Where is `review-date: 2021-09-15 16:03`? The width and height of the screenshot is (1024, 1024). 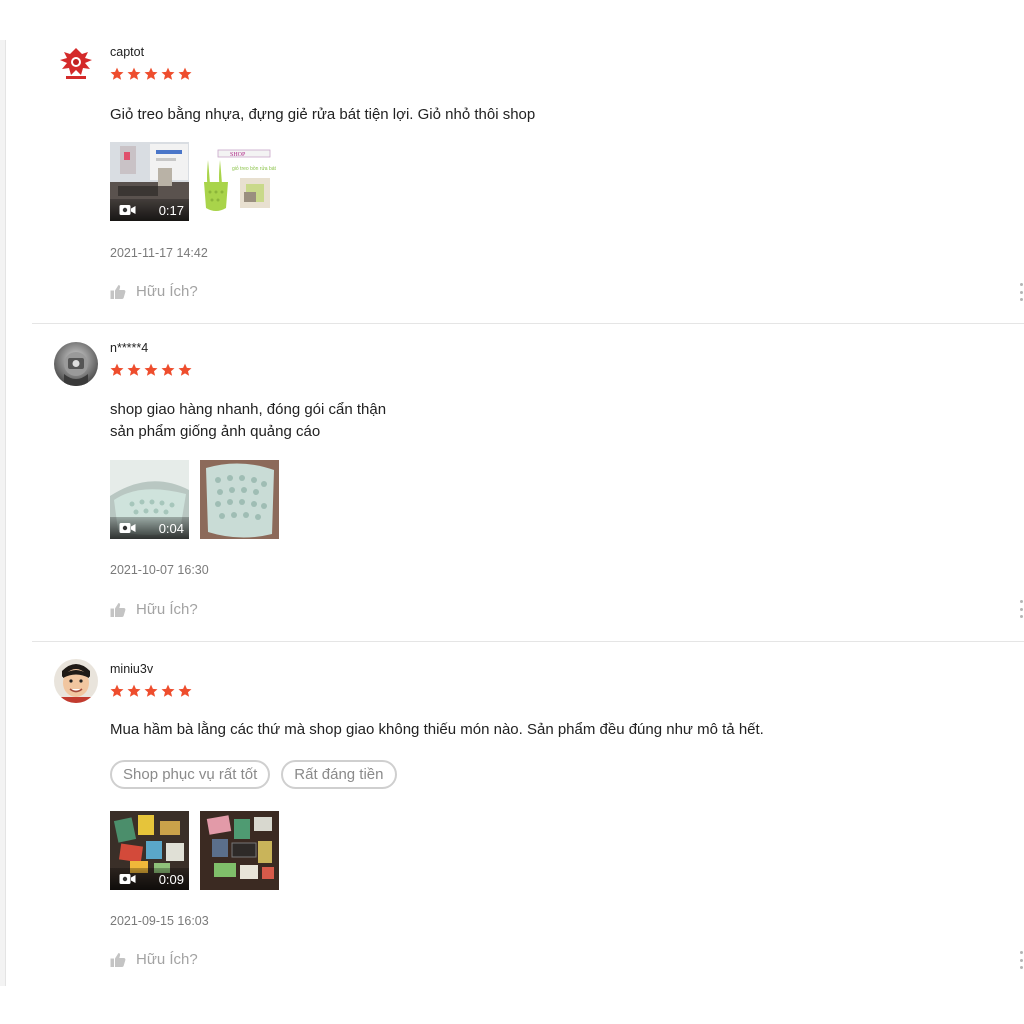
review-date: 2021-09-15 16:03 is located at coordinates (159, 921).